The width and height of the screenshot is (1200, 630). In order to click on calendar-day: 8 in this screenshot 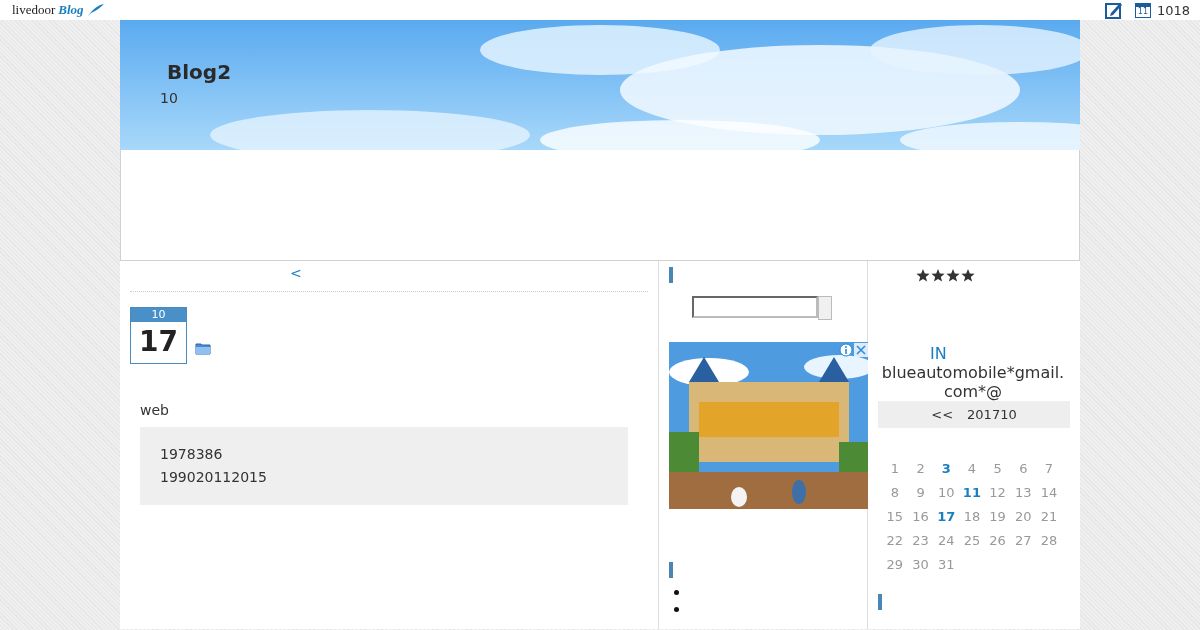, I will do `click(895, 493)`.